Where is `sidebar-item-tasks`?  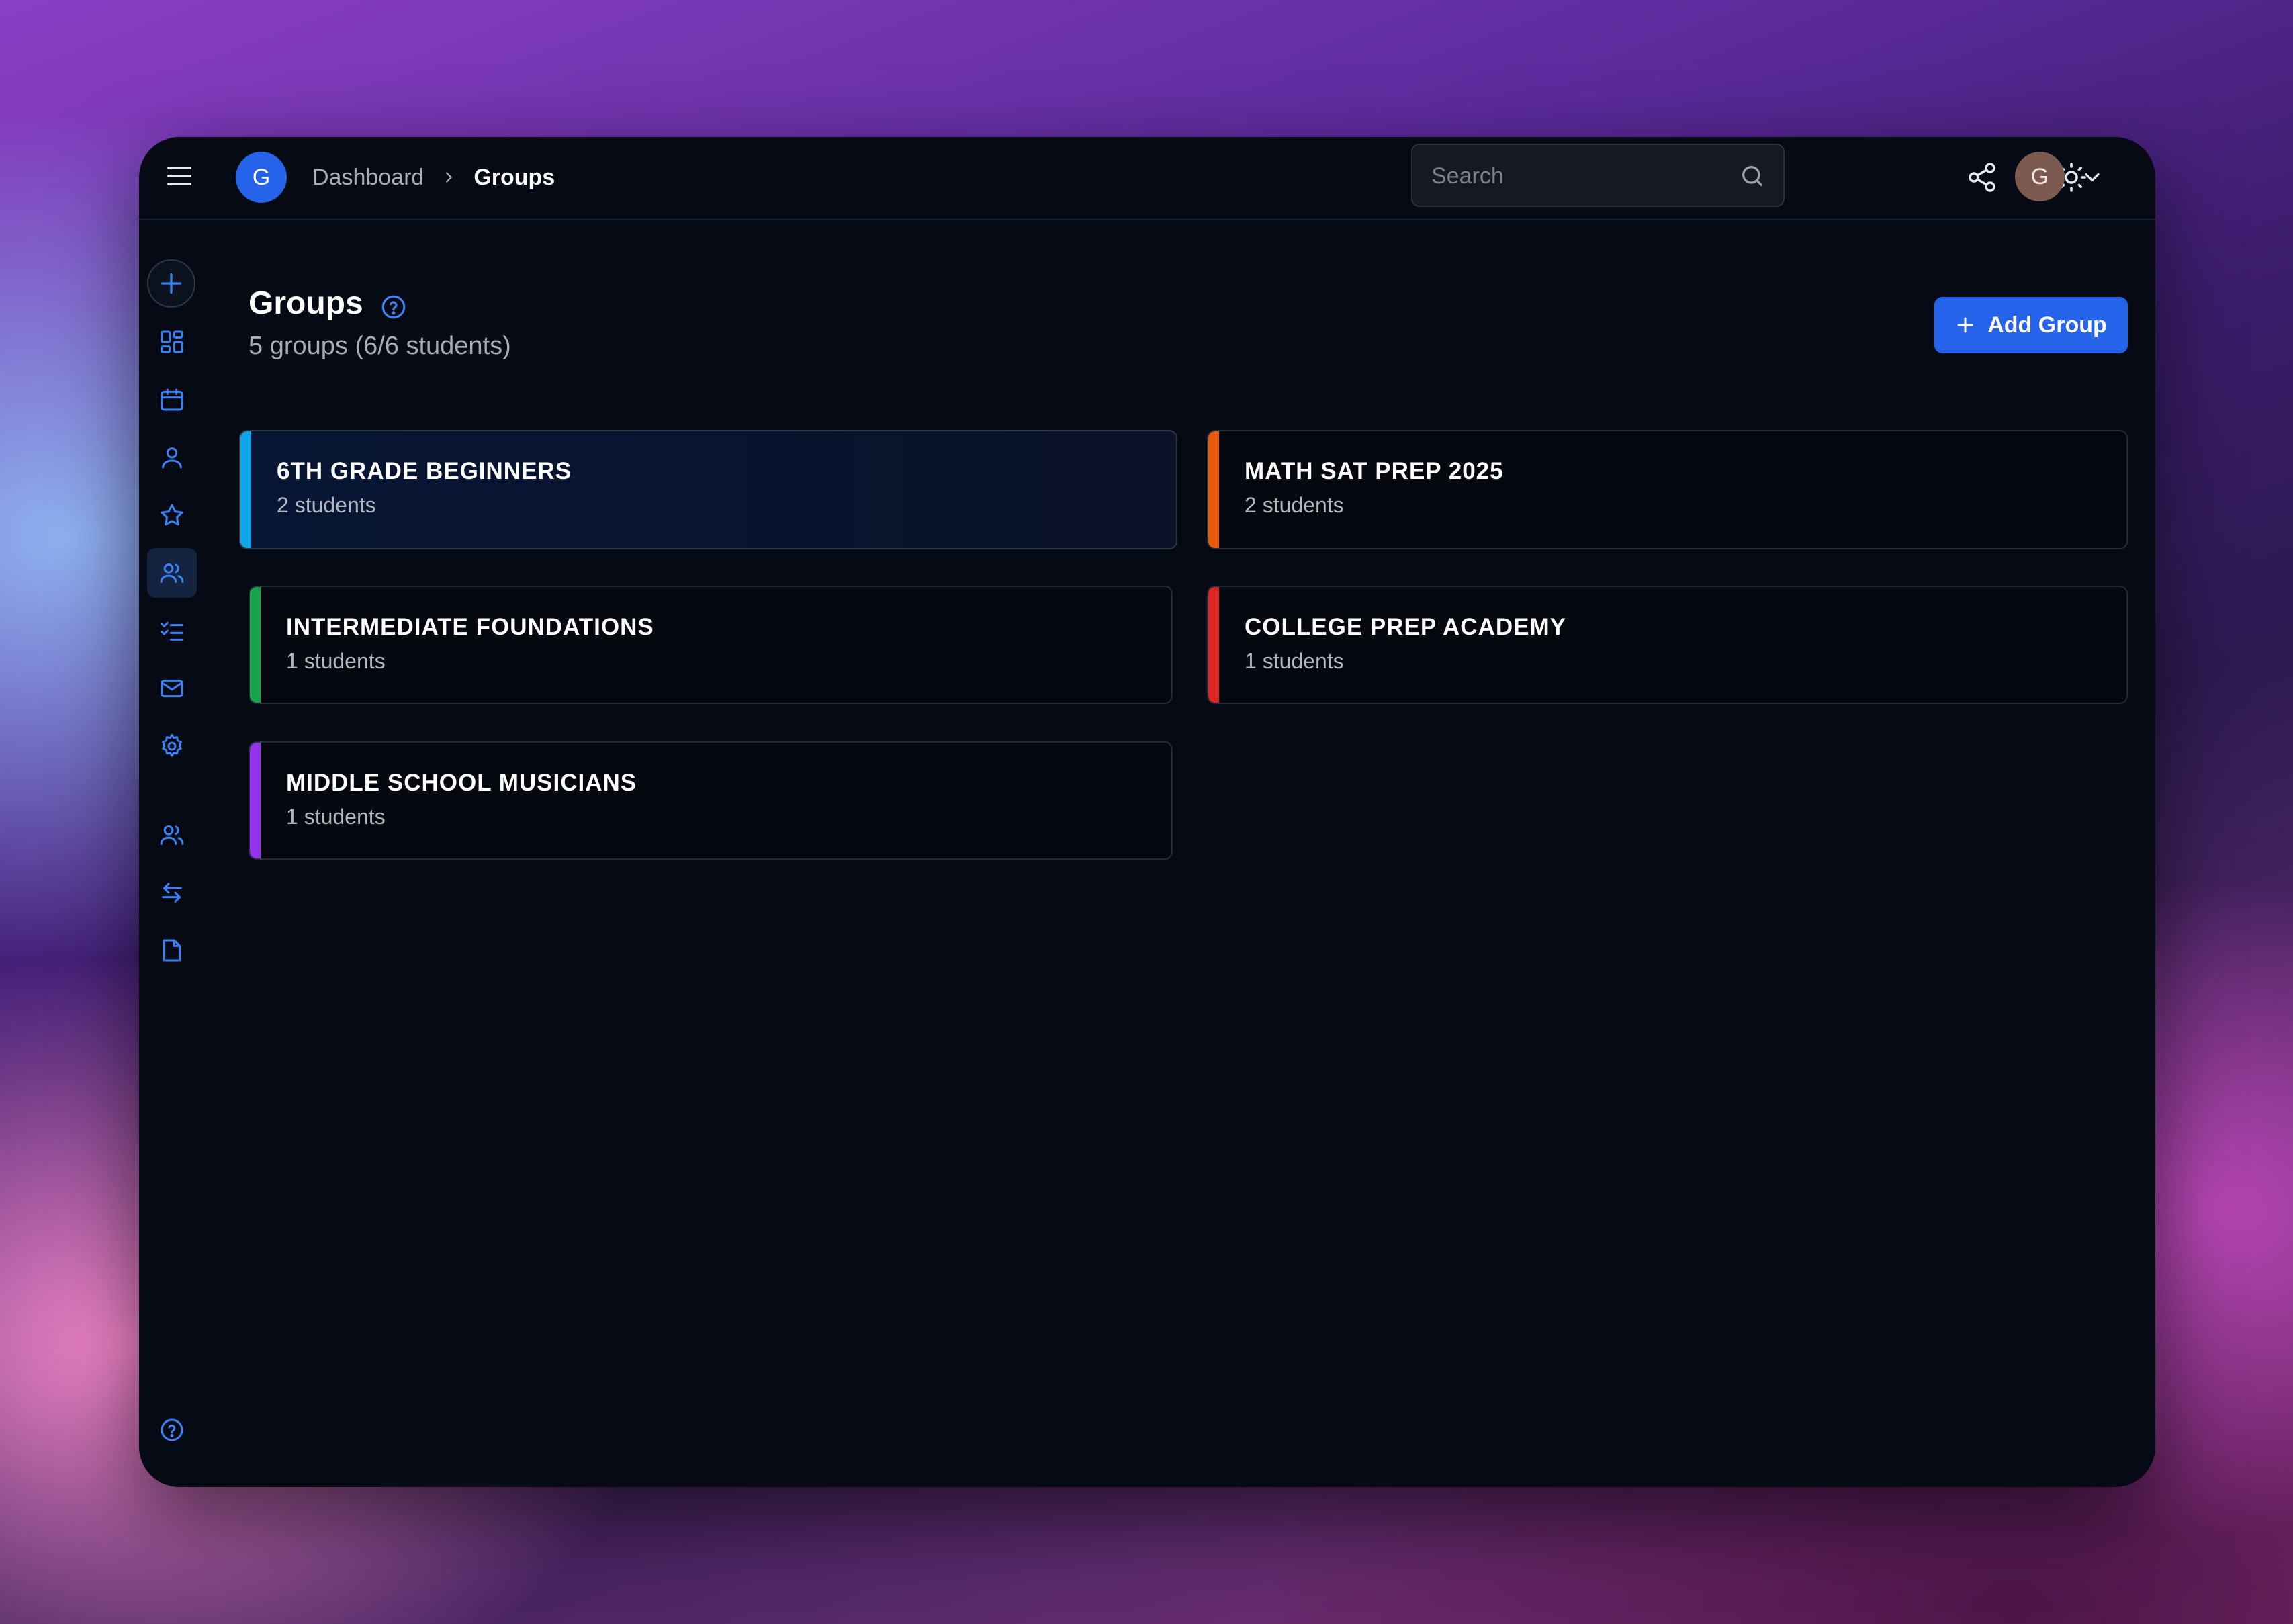 sidebar-item-tasks is located at coordinates (172, 631).